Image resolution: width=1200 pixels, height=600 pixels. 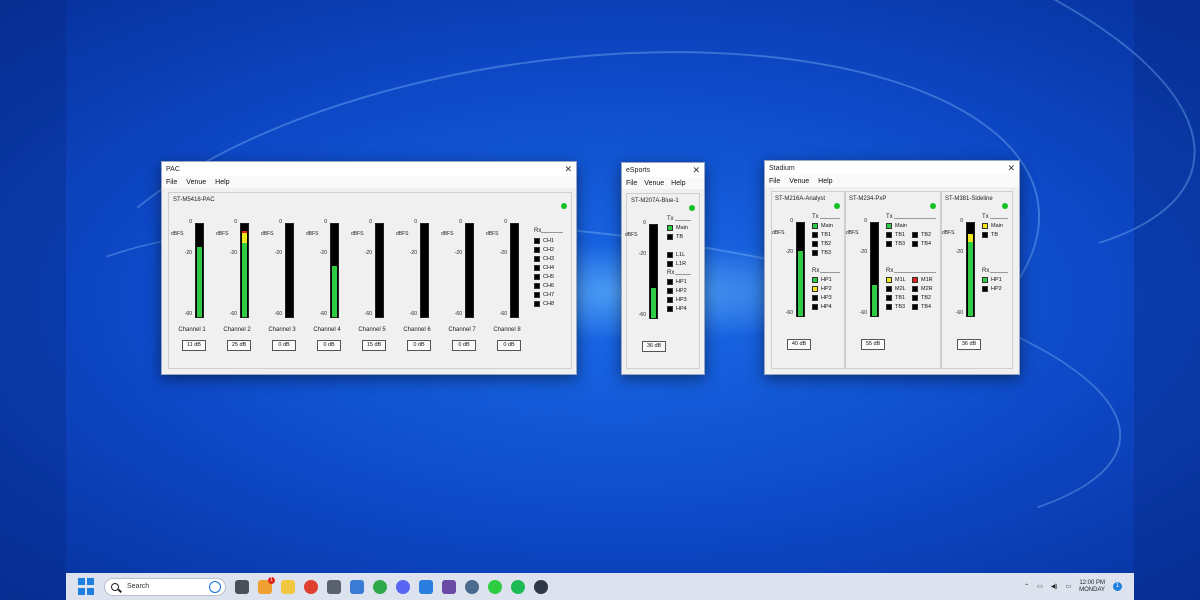 What do you see at coordinates (323, 269) in the screenshot?
I see `level-meter: dBFS 0 -20 -60` at bounding box center [323, 269].